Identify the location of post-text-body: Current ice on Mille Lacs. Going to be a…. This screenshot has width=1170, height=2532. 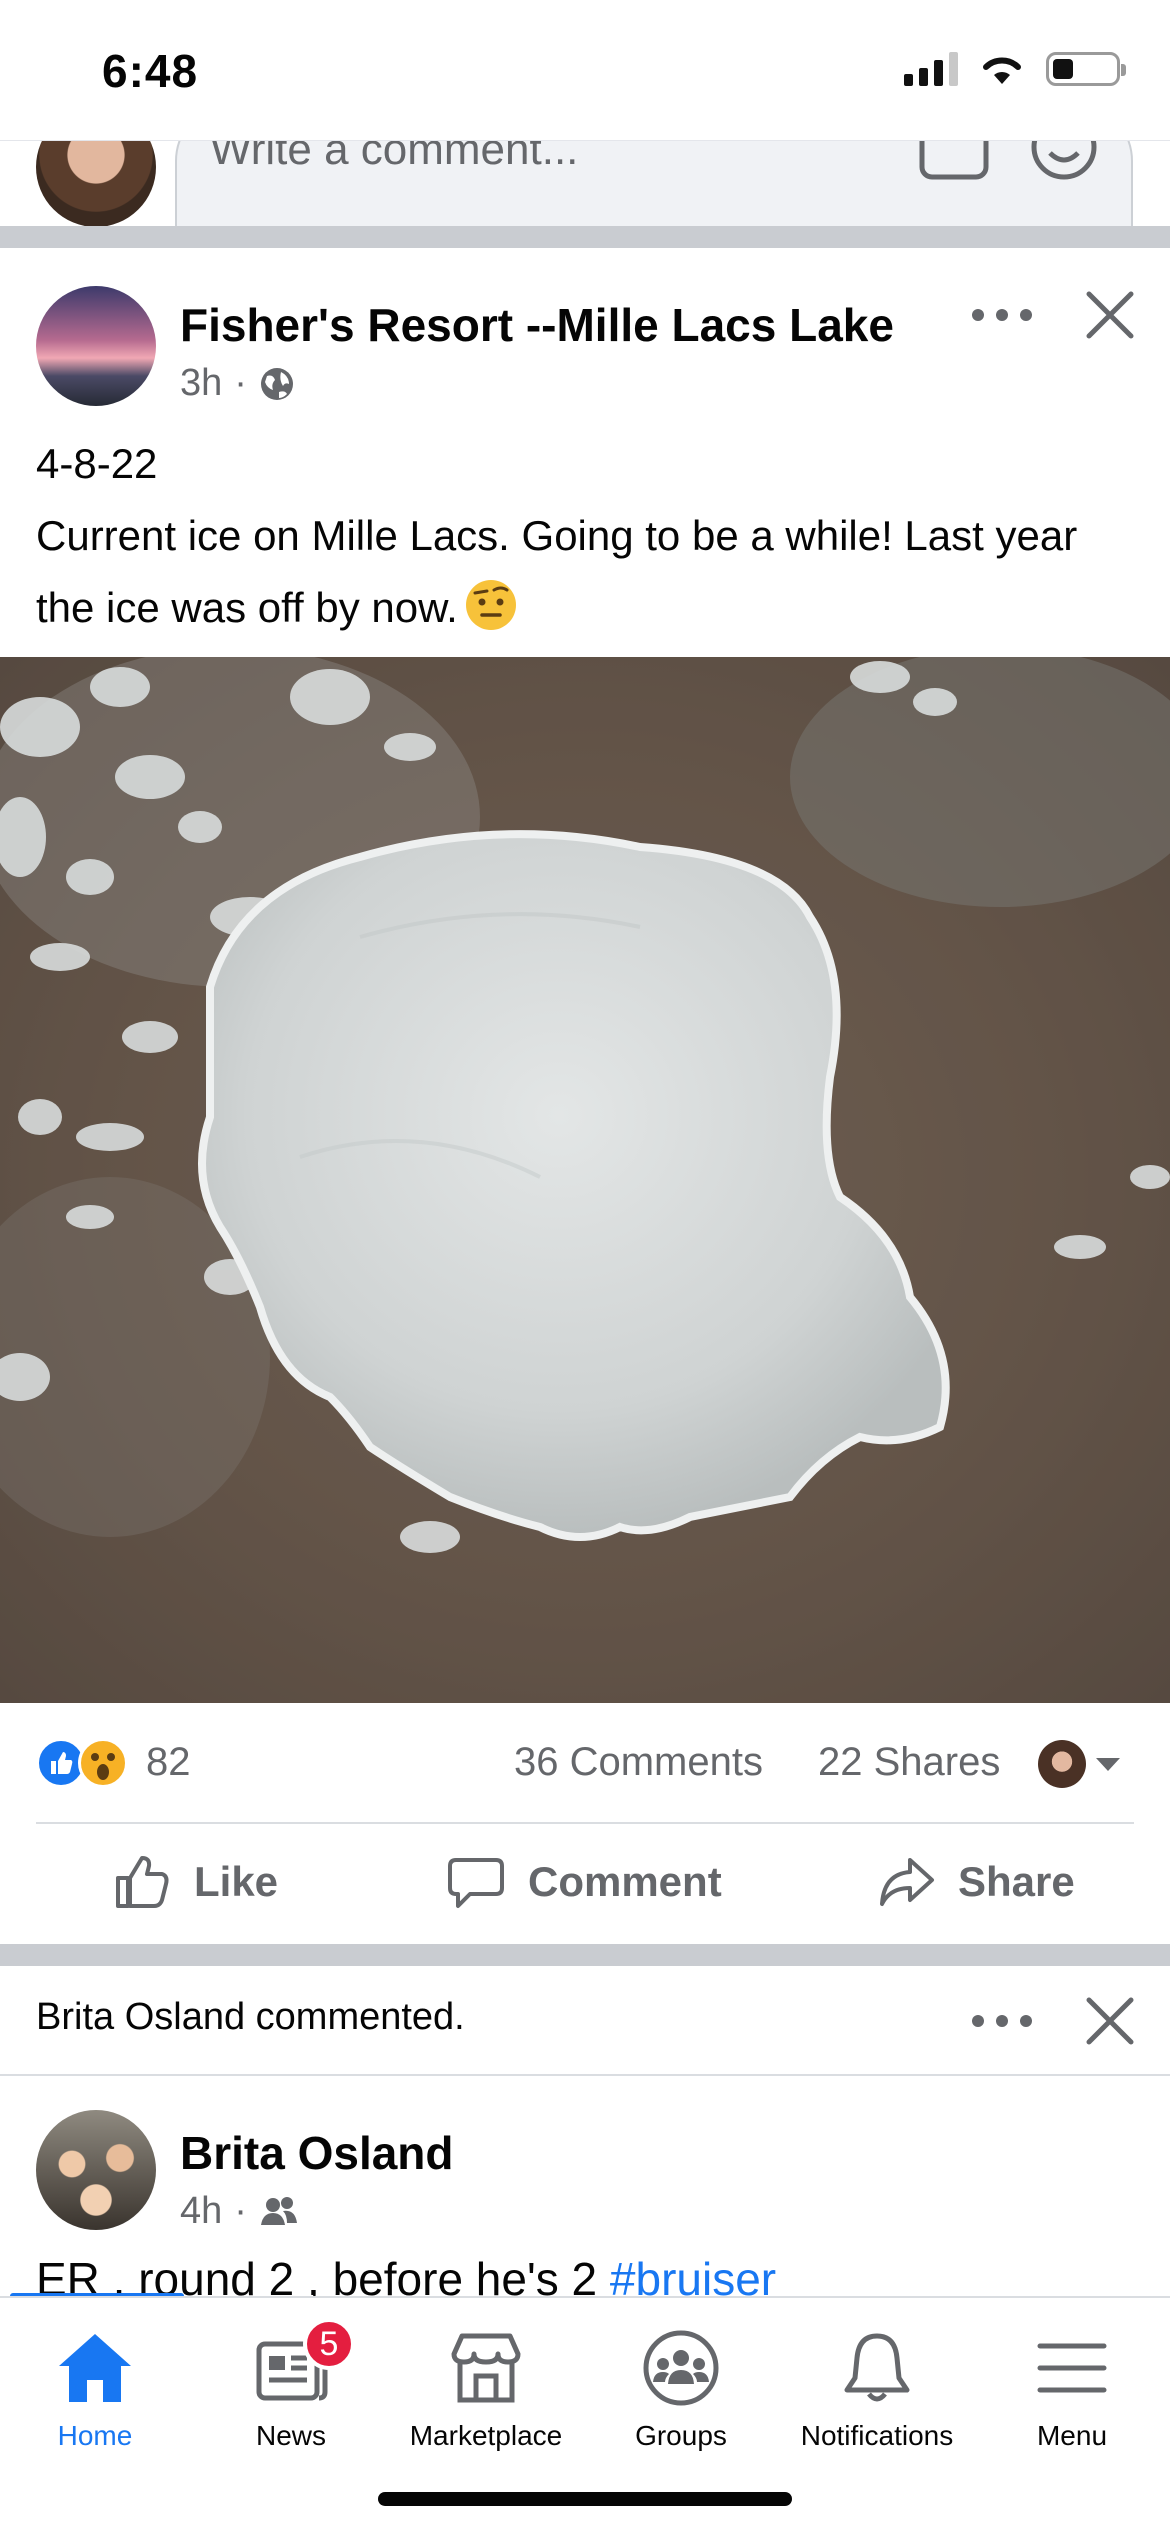
(586, 572).